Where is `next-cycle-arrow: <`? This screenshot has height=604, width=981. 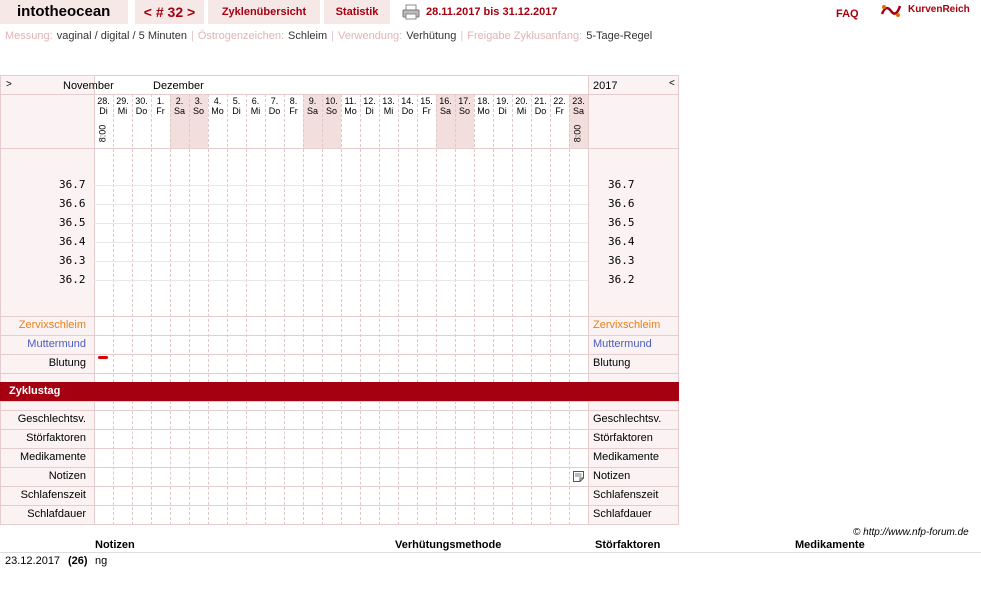
next-cycle-arrow: < is located at coordinates (672, 83).